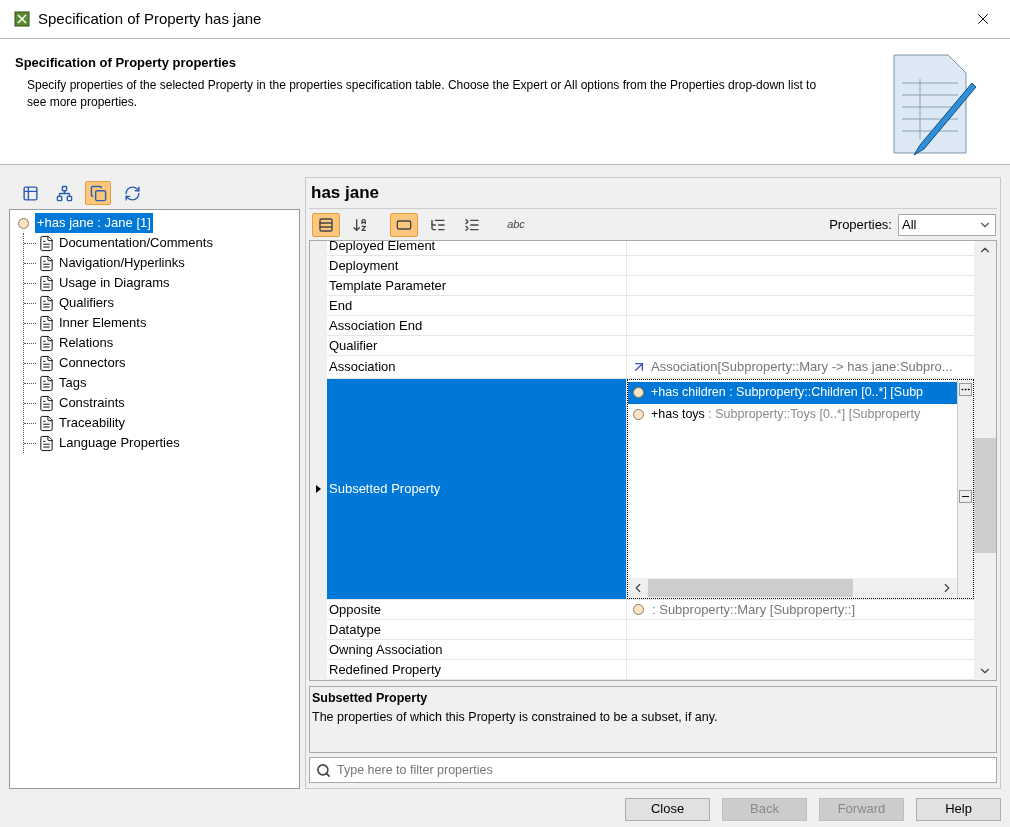 The image size is (1010, 827). I want to click on table-icon, so click(30, 193).